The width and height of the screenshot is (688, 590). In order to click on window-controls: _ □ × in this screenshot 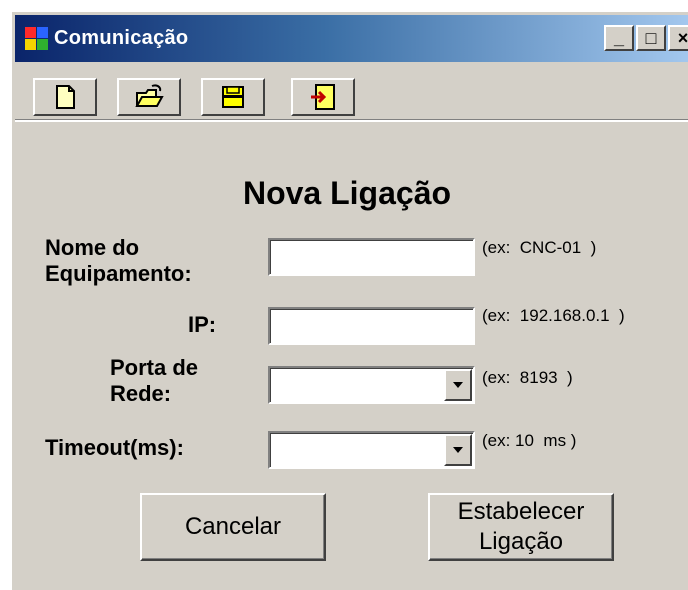, I will do `click(646, 38)`.